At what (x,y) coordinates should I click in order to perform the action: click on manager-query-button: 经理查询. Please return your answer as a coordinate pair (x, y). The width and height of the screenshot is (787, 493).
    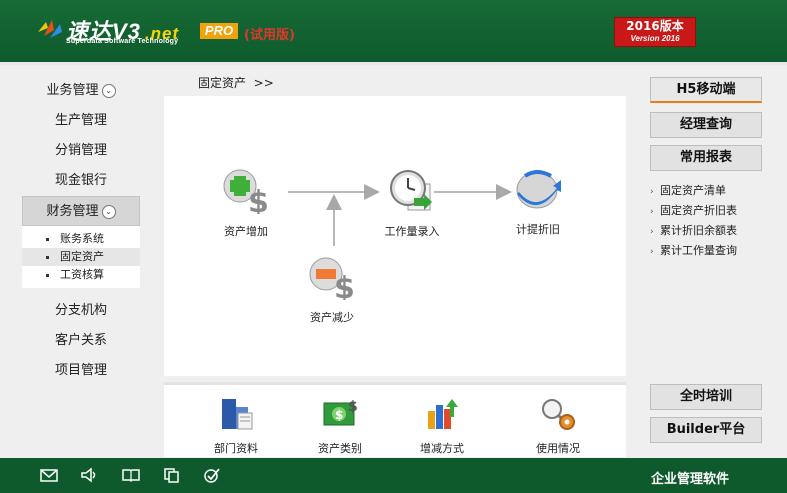
    Looking at the image, I should click on (706, 125).